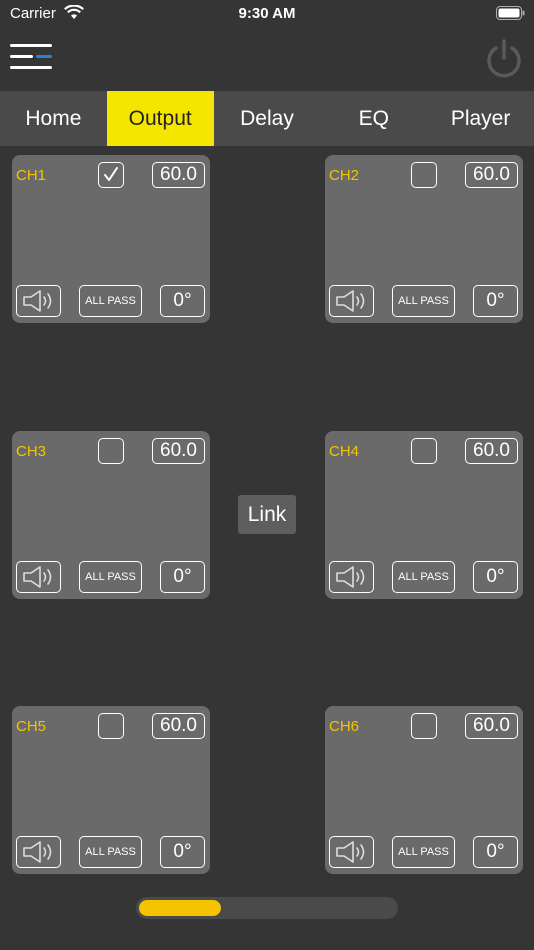 This screenshot has height=950, width=534. Describe the element at coordinates (111, 790) in the screenshot. I see `channel-card-ch5: CH5 60.0 ALL PASS 0°` at that location.